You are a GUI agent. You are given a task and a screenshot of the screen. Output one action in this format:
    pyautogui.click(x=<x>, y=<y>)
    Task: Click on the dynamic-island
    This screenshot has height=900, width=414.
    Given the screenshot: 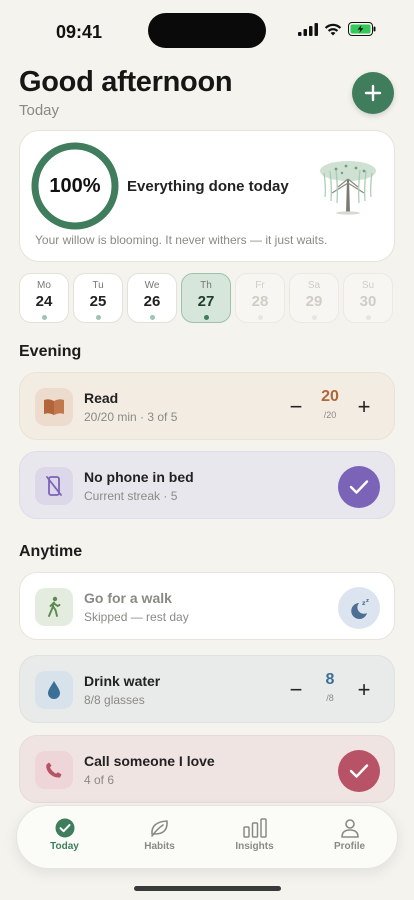 What is the action you would take?
    pyautogui.click(x=207, y=30)
    